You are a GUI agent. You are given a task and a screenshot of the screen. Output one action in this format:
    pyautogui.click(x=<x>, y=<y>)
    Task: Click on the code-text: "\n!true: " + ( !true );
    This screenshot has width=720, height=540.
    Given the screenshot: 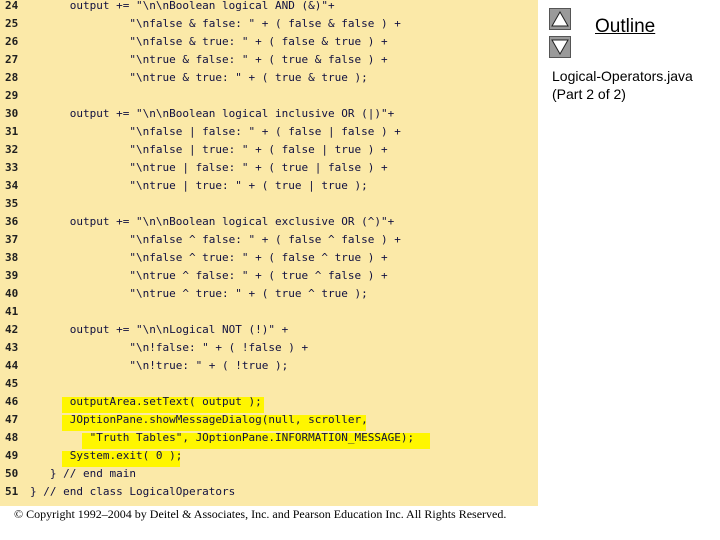 What is the action you would take?
    pyautogui.click(x=159, y=365)
    